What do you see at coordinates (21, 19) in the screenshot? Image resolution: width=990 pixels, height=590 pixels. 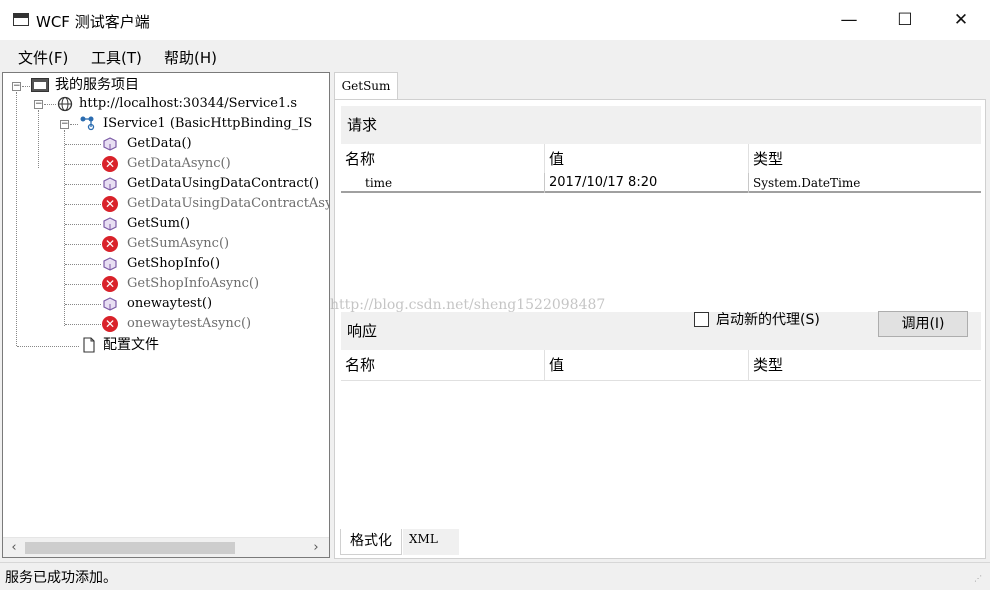 I see `app-icon` at bounding box center [21, 19].